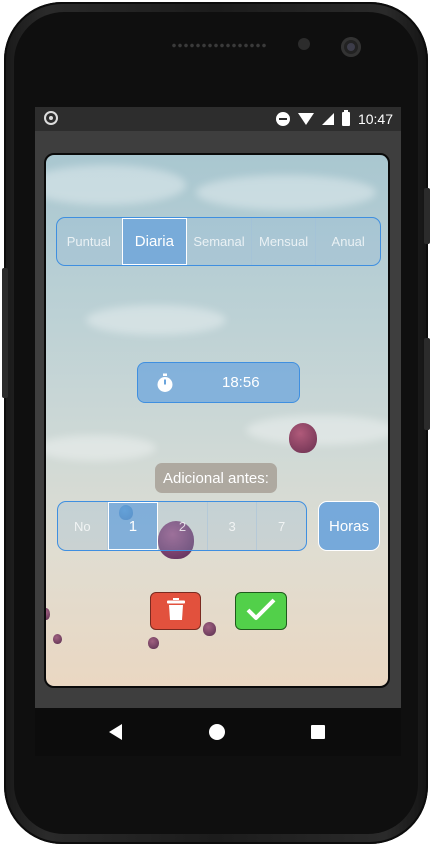 Image resolution: width=436 pixels, height=849 pixels. Describe the element at coordinates (51, 118) in the screenshot. I see `notification-icon` at that location.